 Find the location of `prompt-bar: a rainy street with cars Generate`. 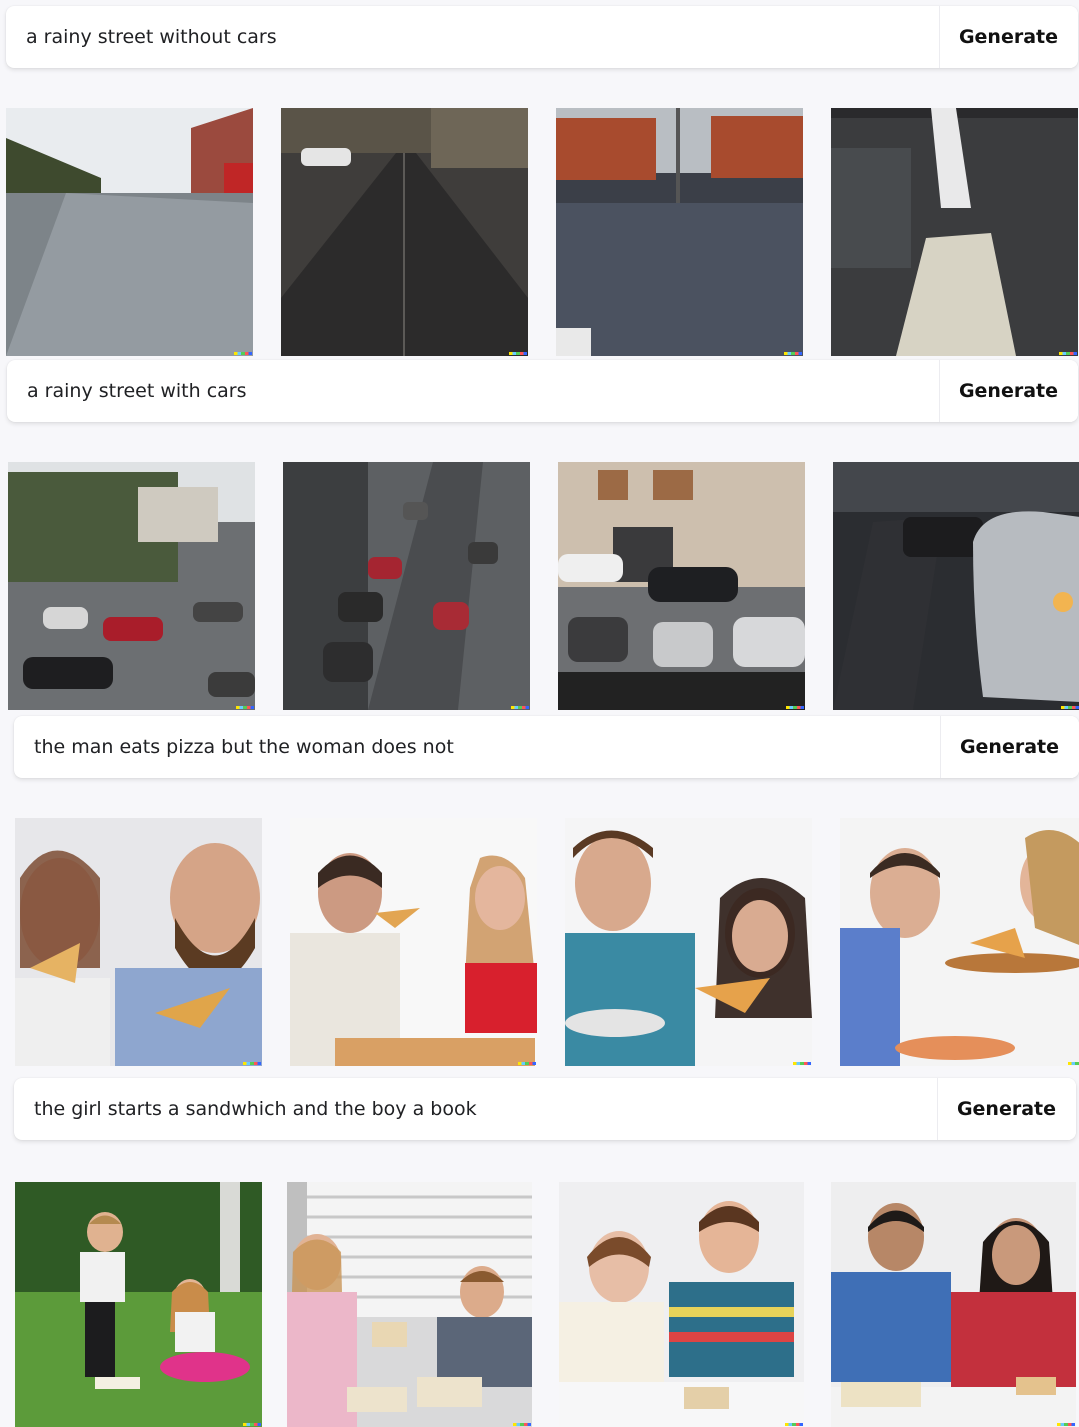

prompt-bar: a rainy street with cars Generate is located at coordinates (542, 391).